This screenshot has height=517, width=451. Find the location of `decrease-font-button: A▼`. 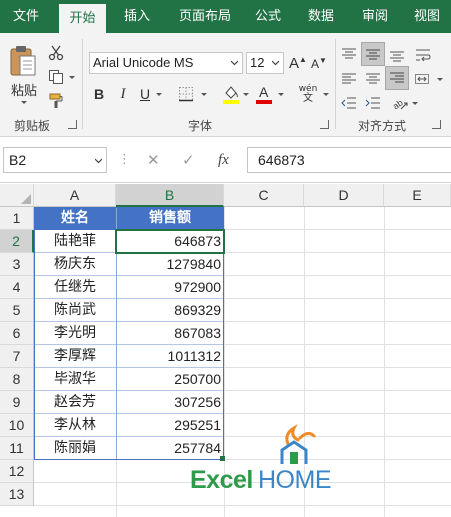

decrease-font-button: A▼ is located at coordinates (319, 63).